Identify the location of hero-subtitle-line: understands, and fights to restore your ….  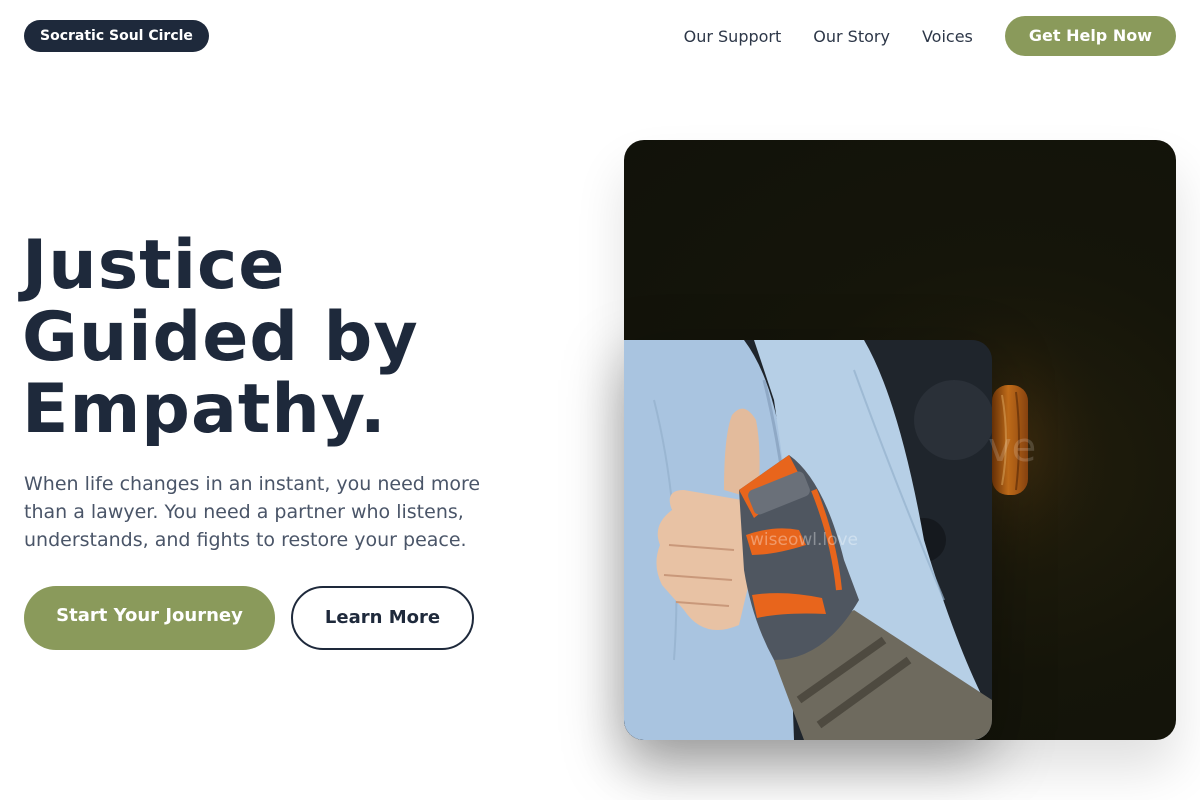
(245, 540).